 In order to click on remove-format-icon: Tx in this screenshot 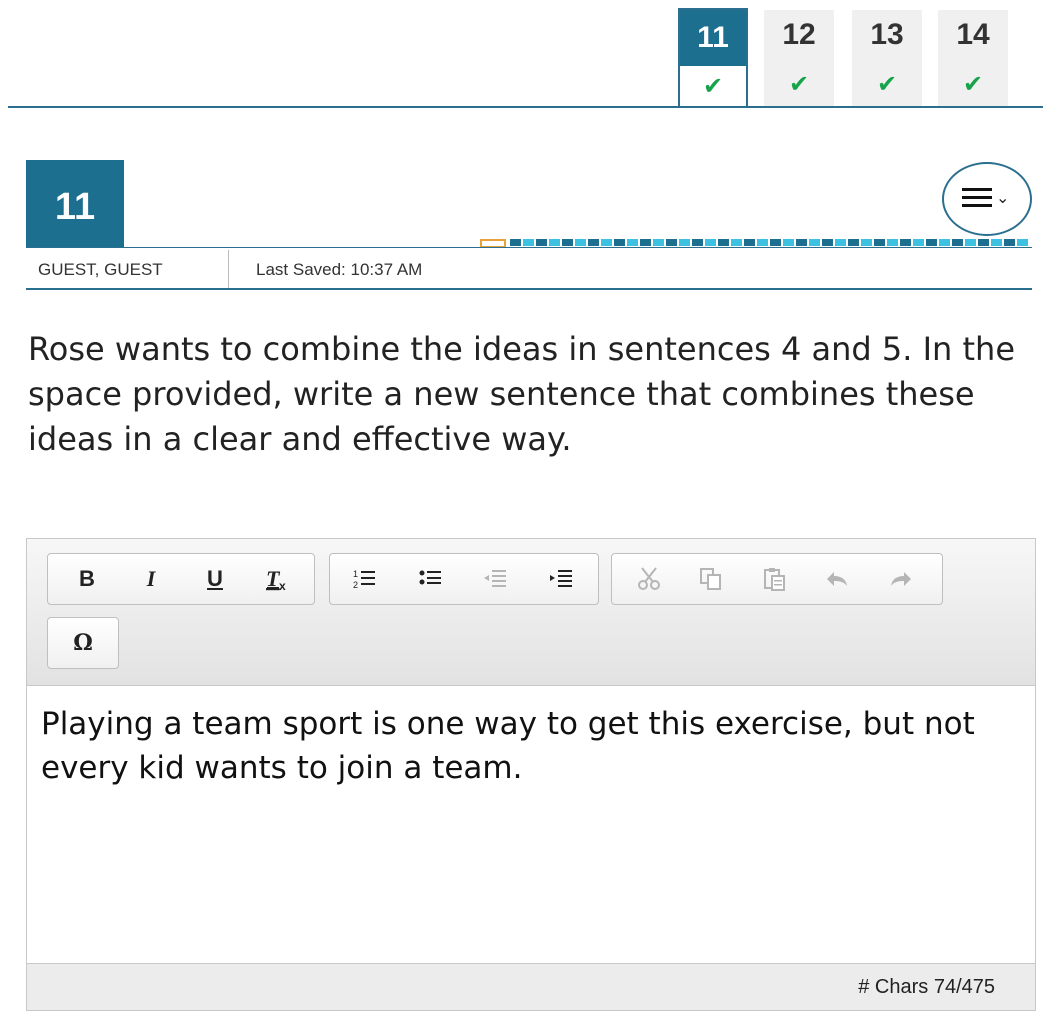, I will do `click(277, 579)`.